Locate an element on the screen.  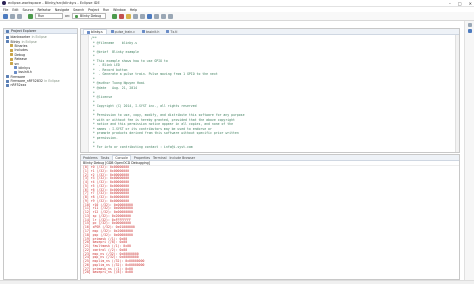
outline-icon is located at coordinates (469, 25).